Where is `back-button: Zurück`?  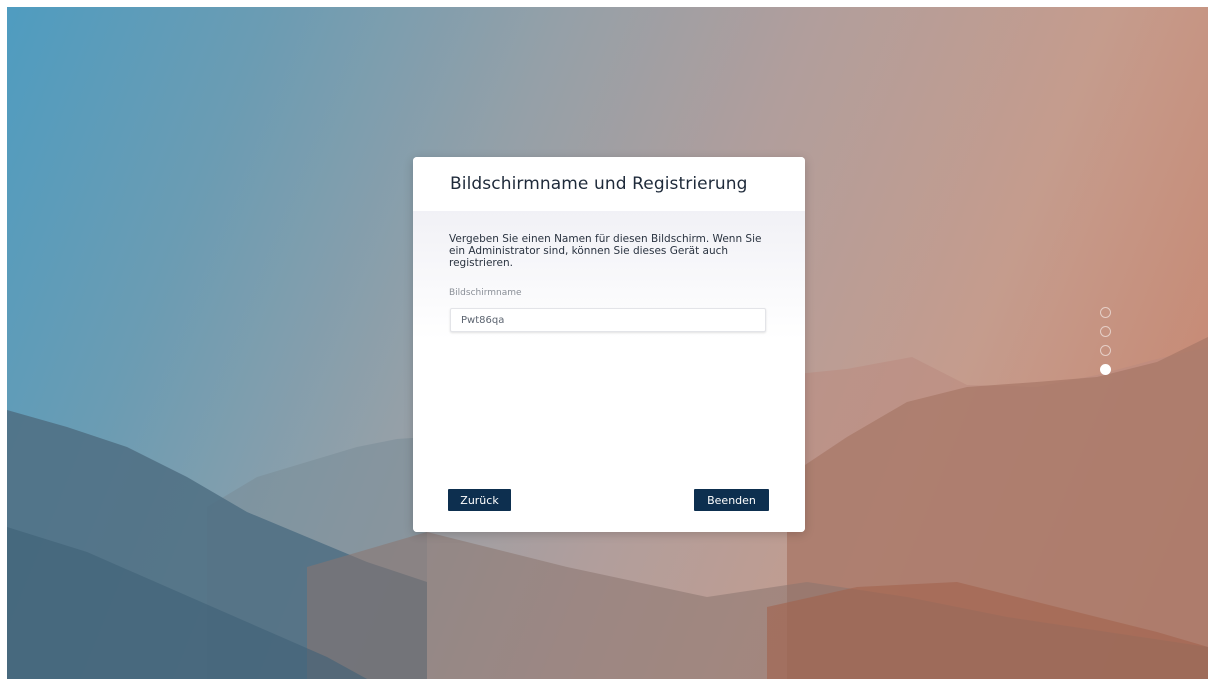
back-button: Zurück is located at coordinates (479, 500).